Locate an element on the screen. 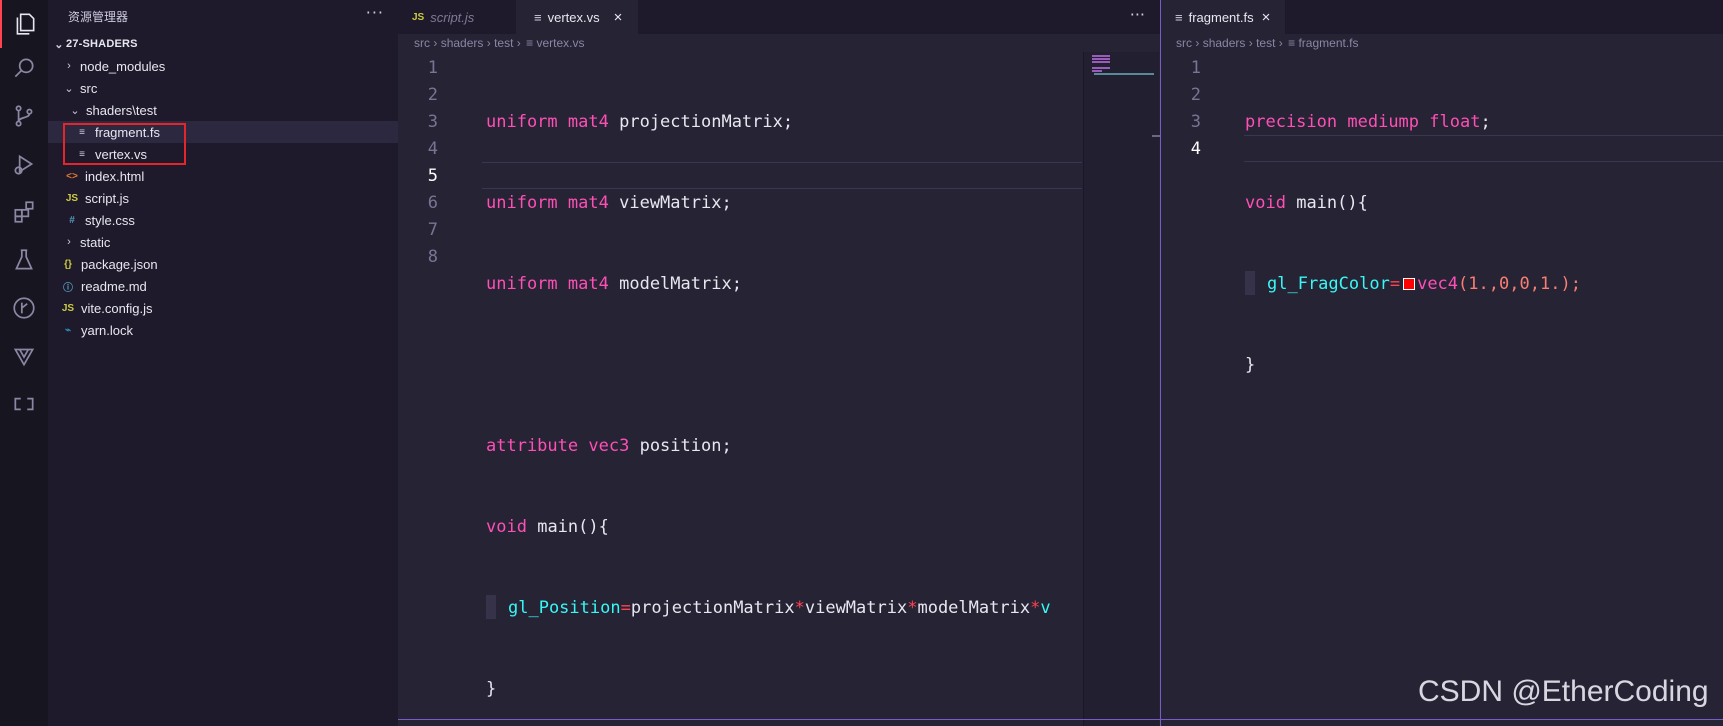 This screenshot has width=1723, height=726. yarn-icon: ⌁ is located at coordinates (68, 330).